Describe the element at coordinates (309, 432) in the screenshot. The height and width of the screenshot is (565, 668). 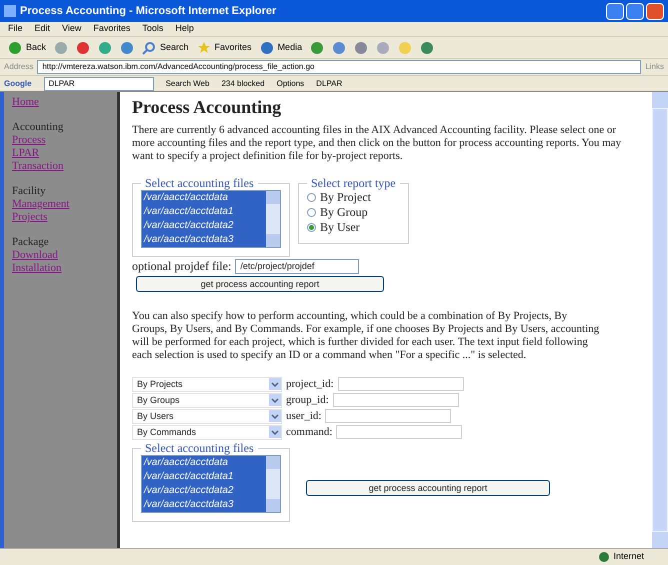
I see `criteria-label: command:` at that location.